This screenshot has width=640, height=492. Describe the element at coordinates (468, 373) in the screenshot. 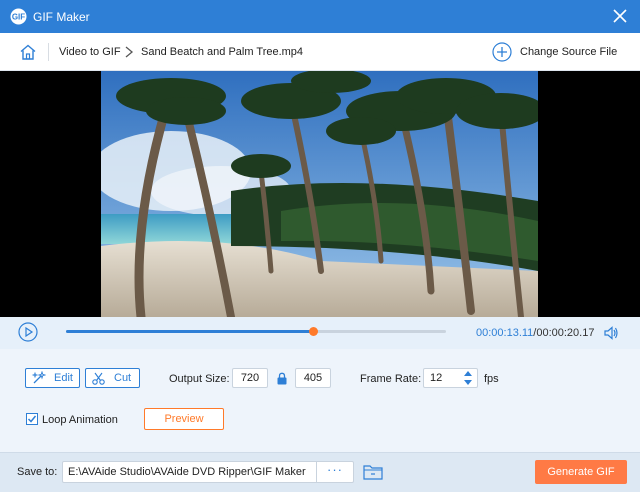

I see `stepper-up-icon` at that location.